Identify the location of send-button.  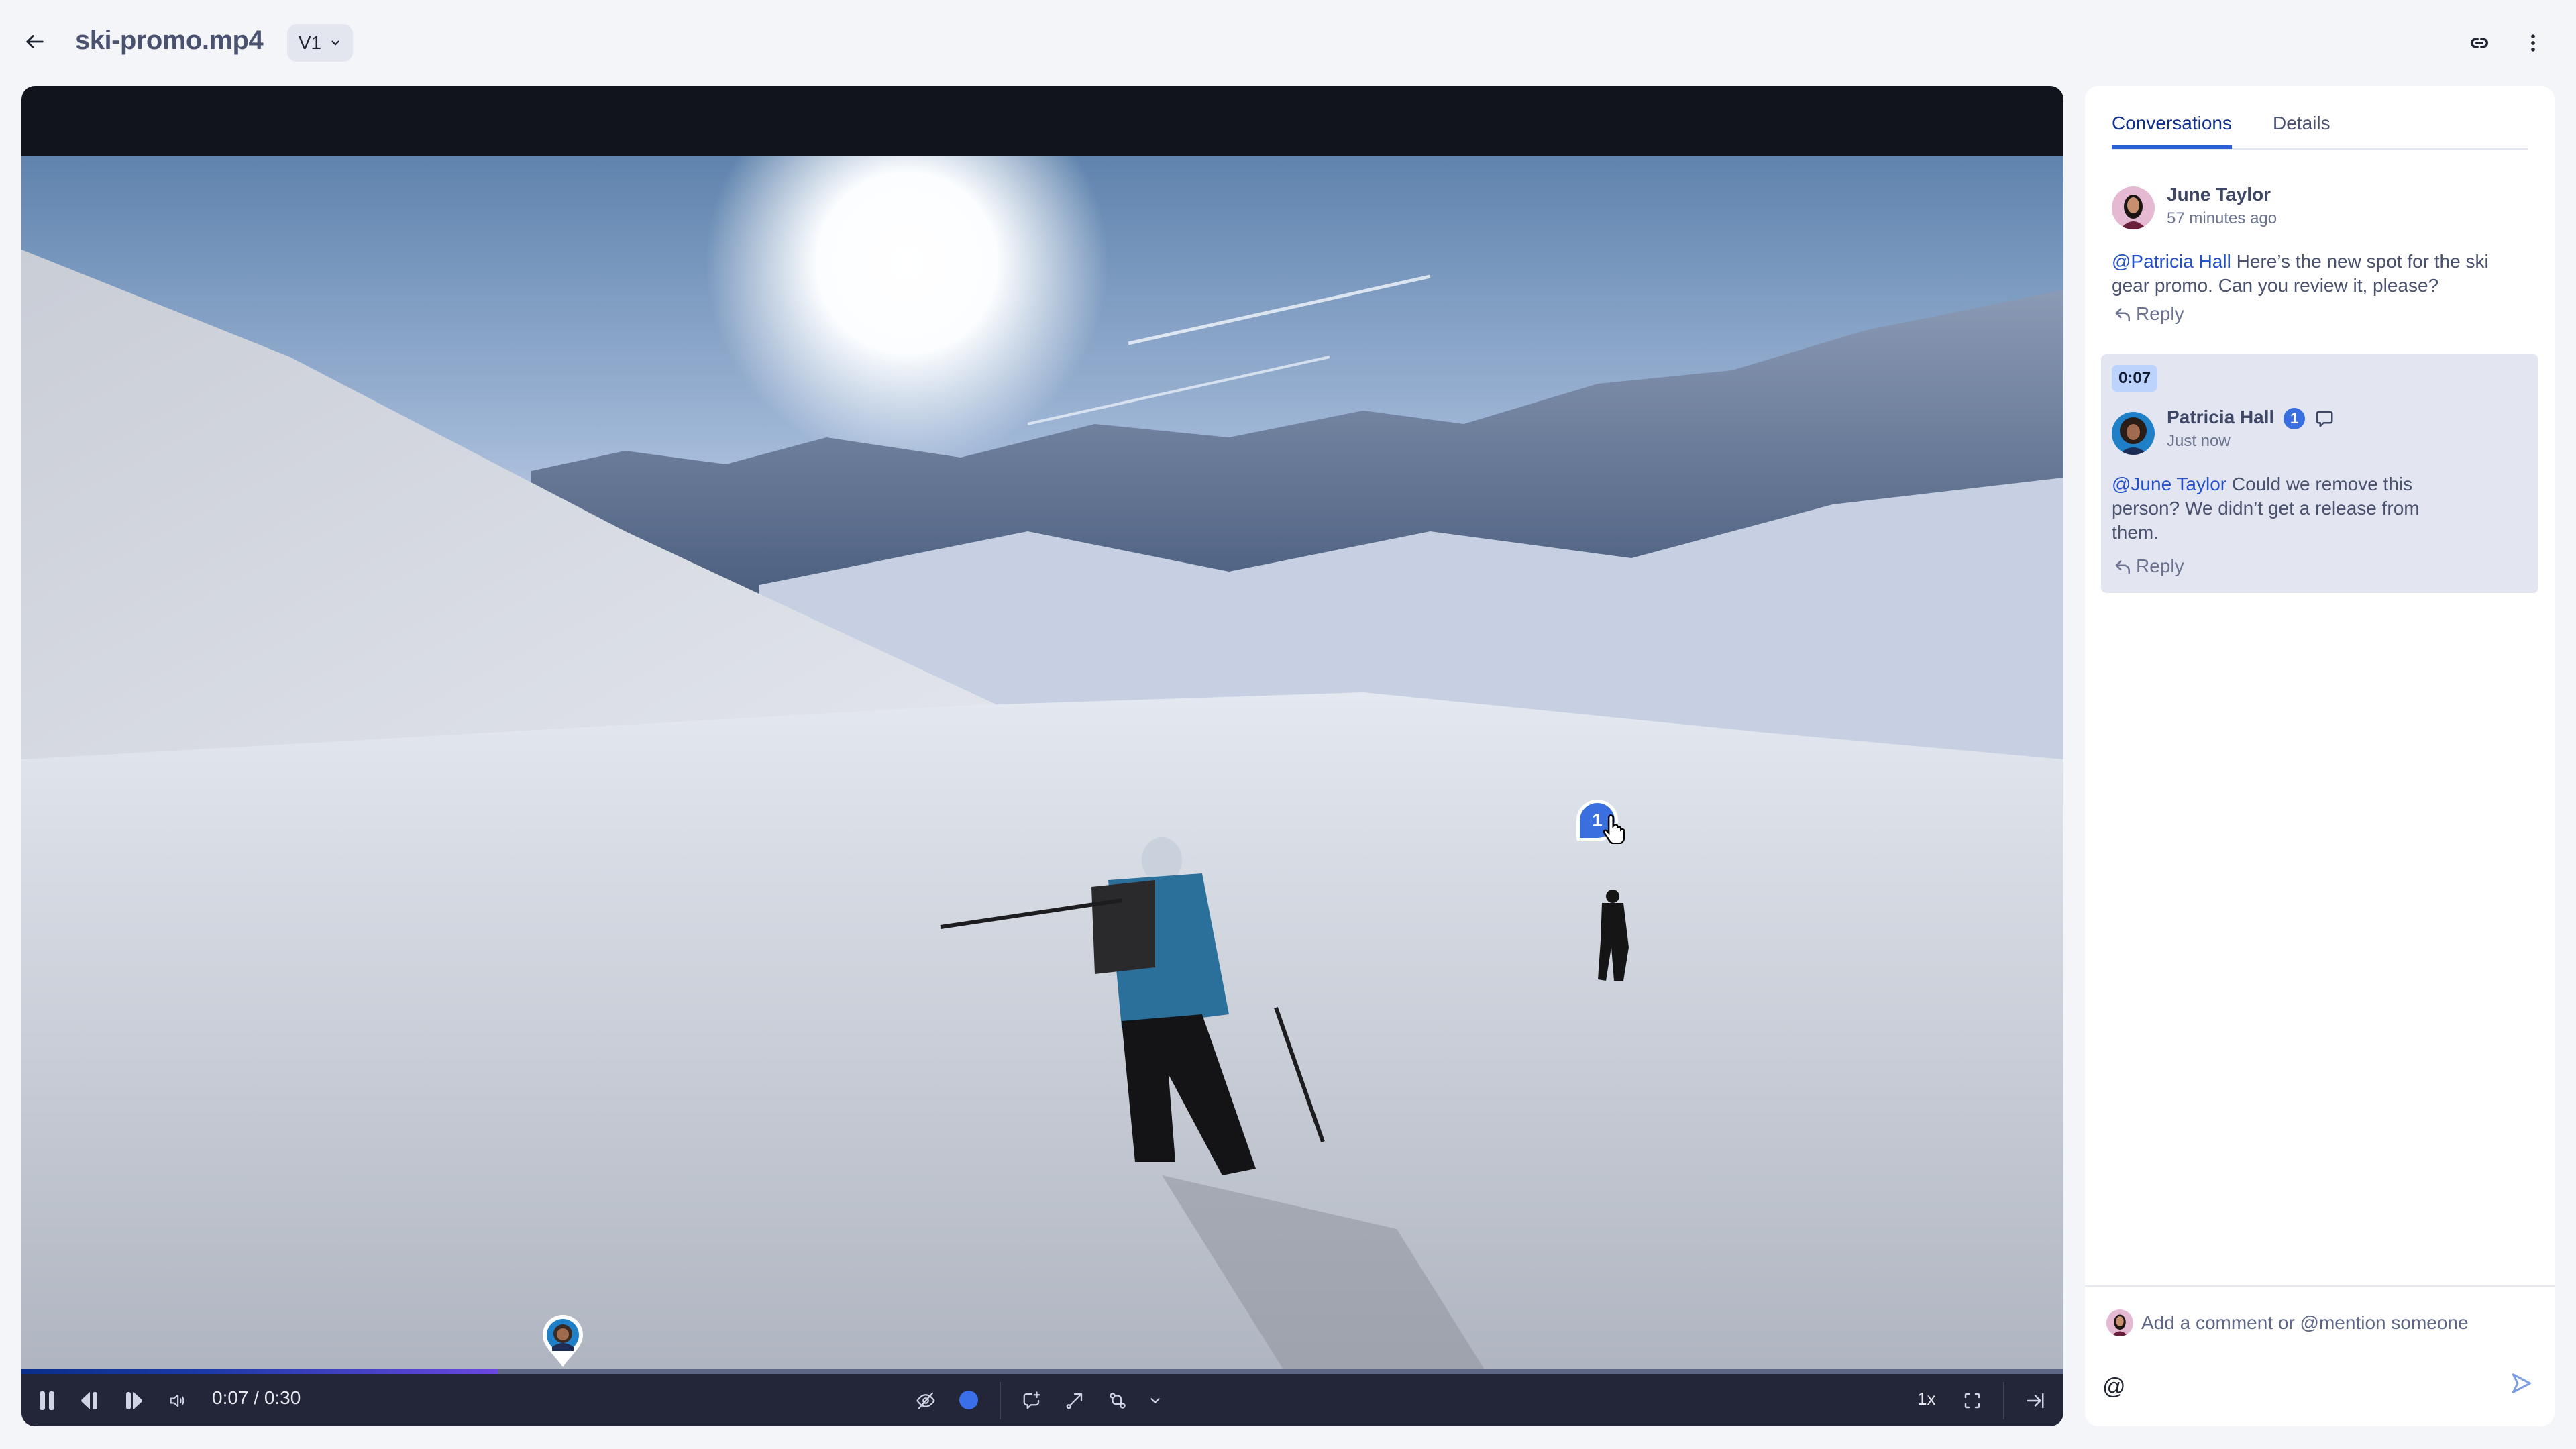
(2522, 1384).